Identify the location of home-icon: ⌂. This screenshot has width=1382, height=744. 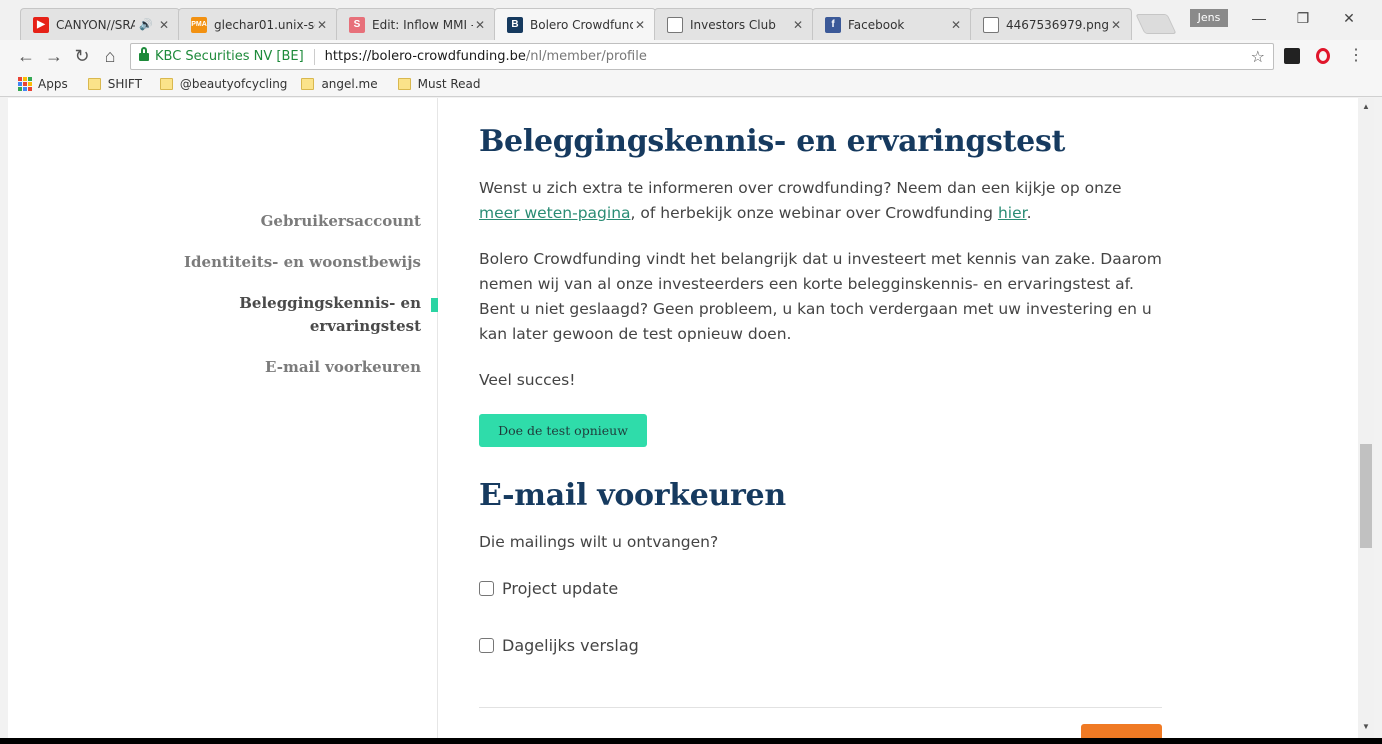
(110, 56).